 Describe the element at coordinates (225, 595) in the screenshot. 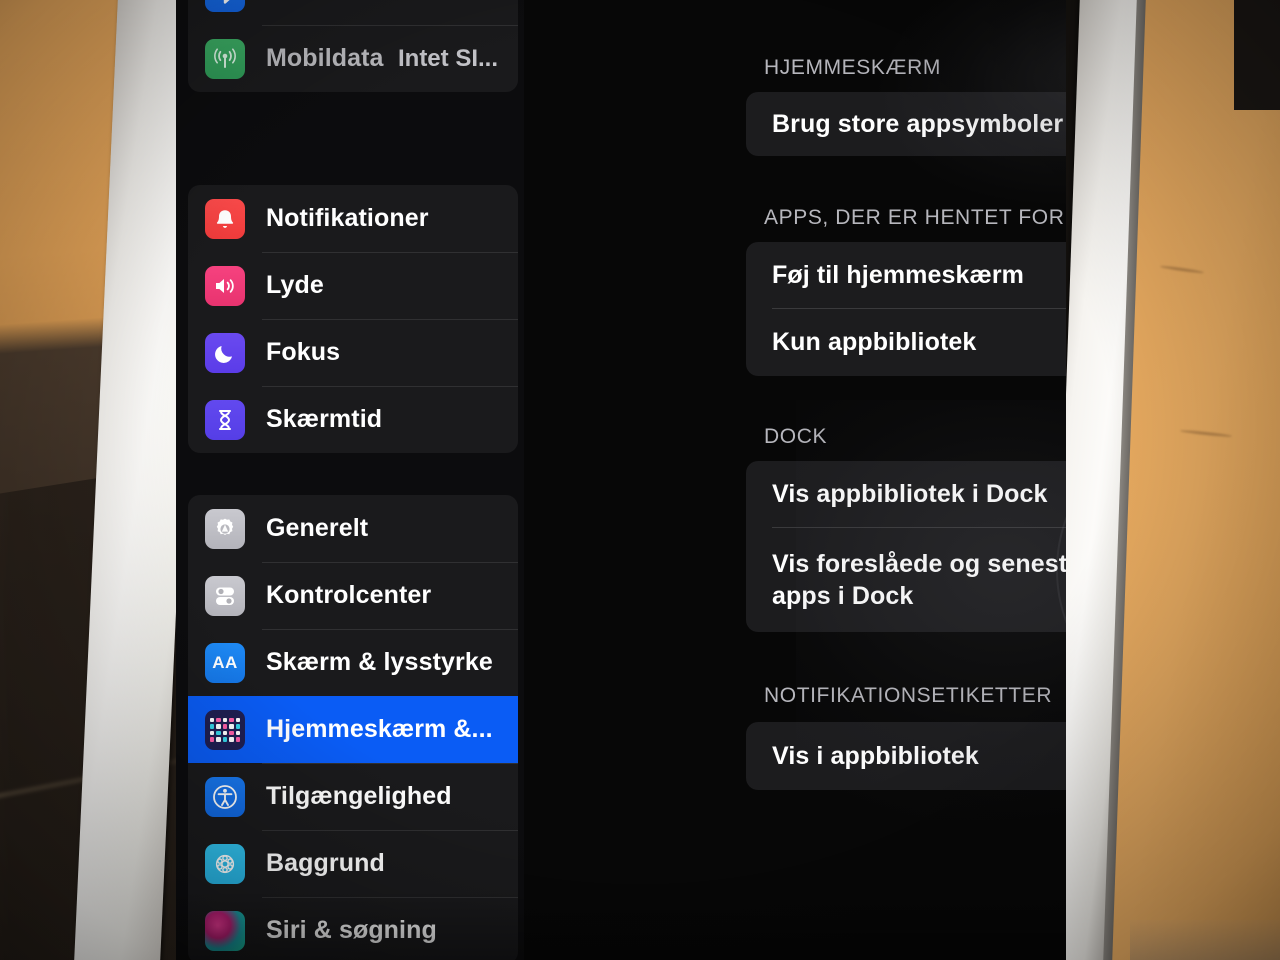

I see `control-center-icon` at that location.